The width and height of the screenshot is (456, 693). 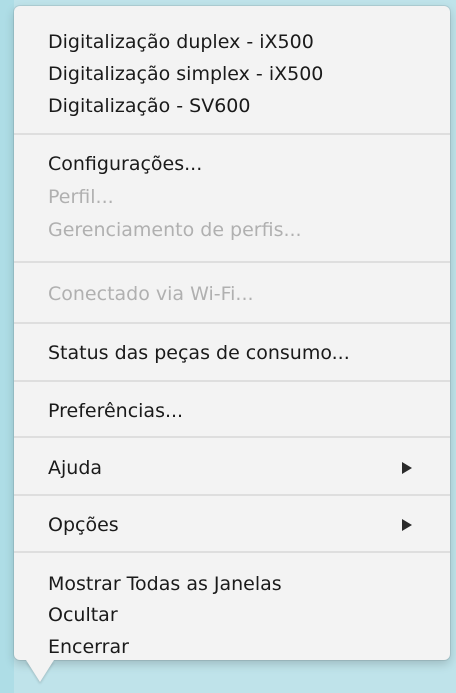 What do you see at coordinates (238, 646) in the screenshot?
I see `menu-item-encerrar: Encerrar` at bounding box center [238, 646].